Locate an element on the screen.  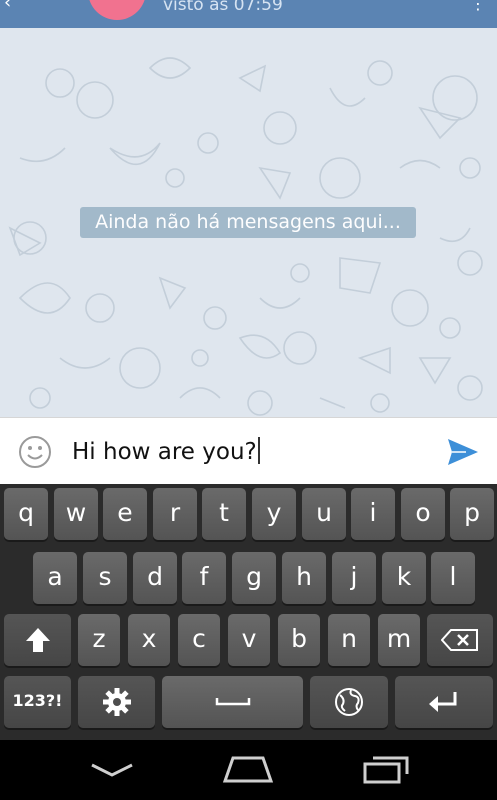
key-u: u is located at coordinates (324, 514).